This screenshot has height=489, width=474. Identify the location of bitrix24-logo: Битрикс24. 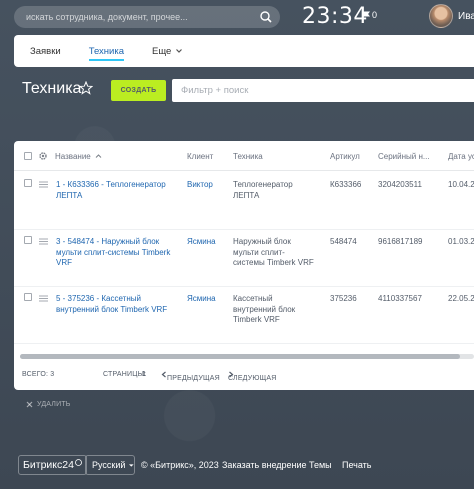
(52, 465).